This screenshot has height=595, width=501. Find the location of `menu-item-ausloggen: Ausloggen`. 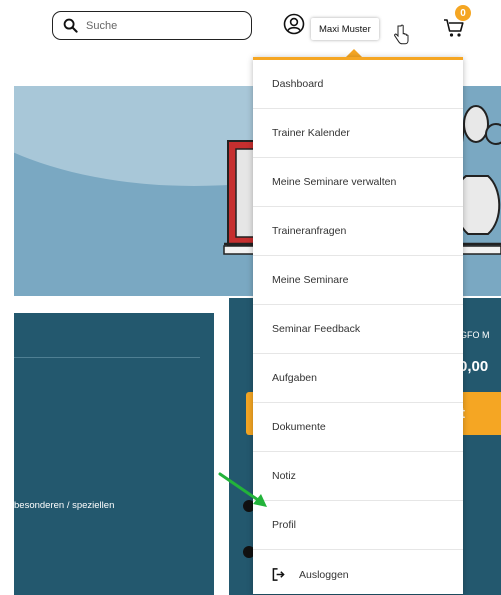

menu-item-ausloggen: Ausloggen is located at coordinates (358, 572).